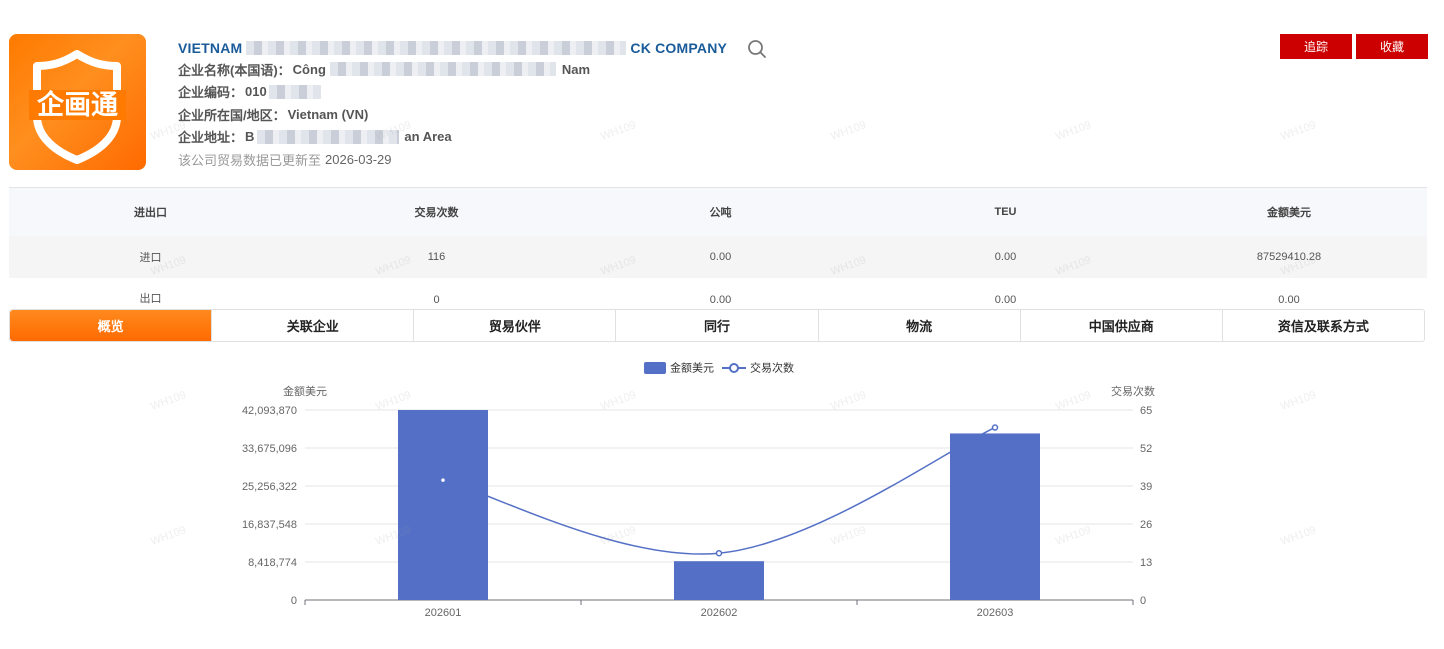  I want to click on search-icon, so click(757, 49).